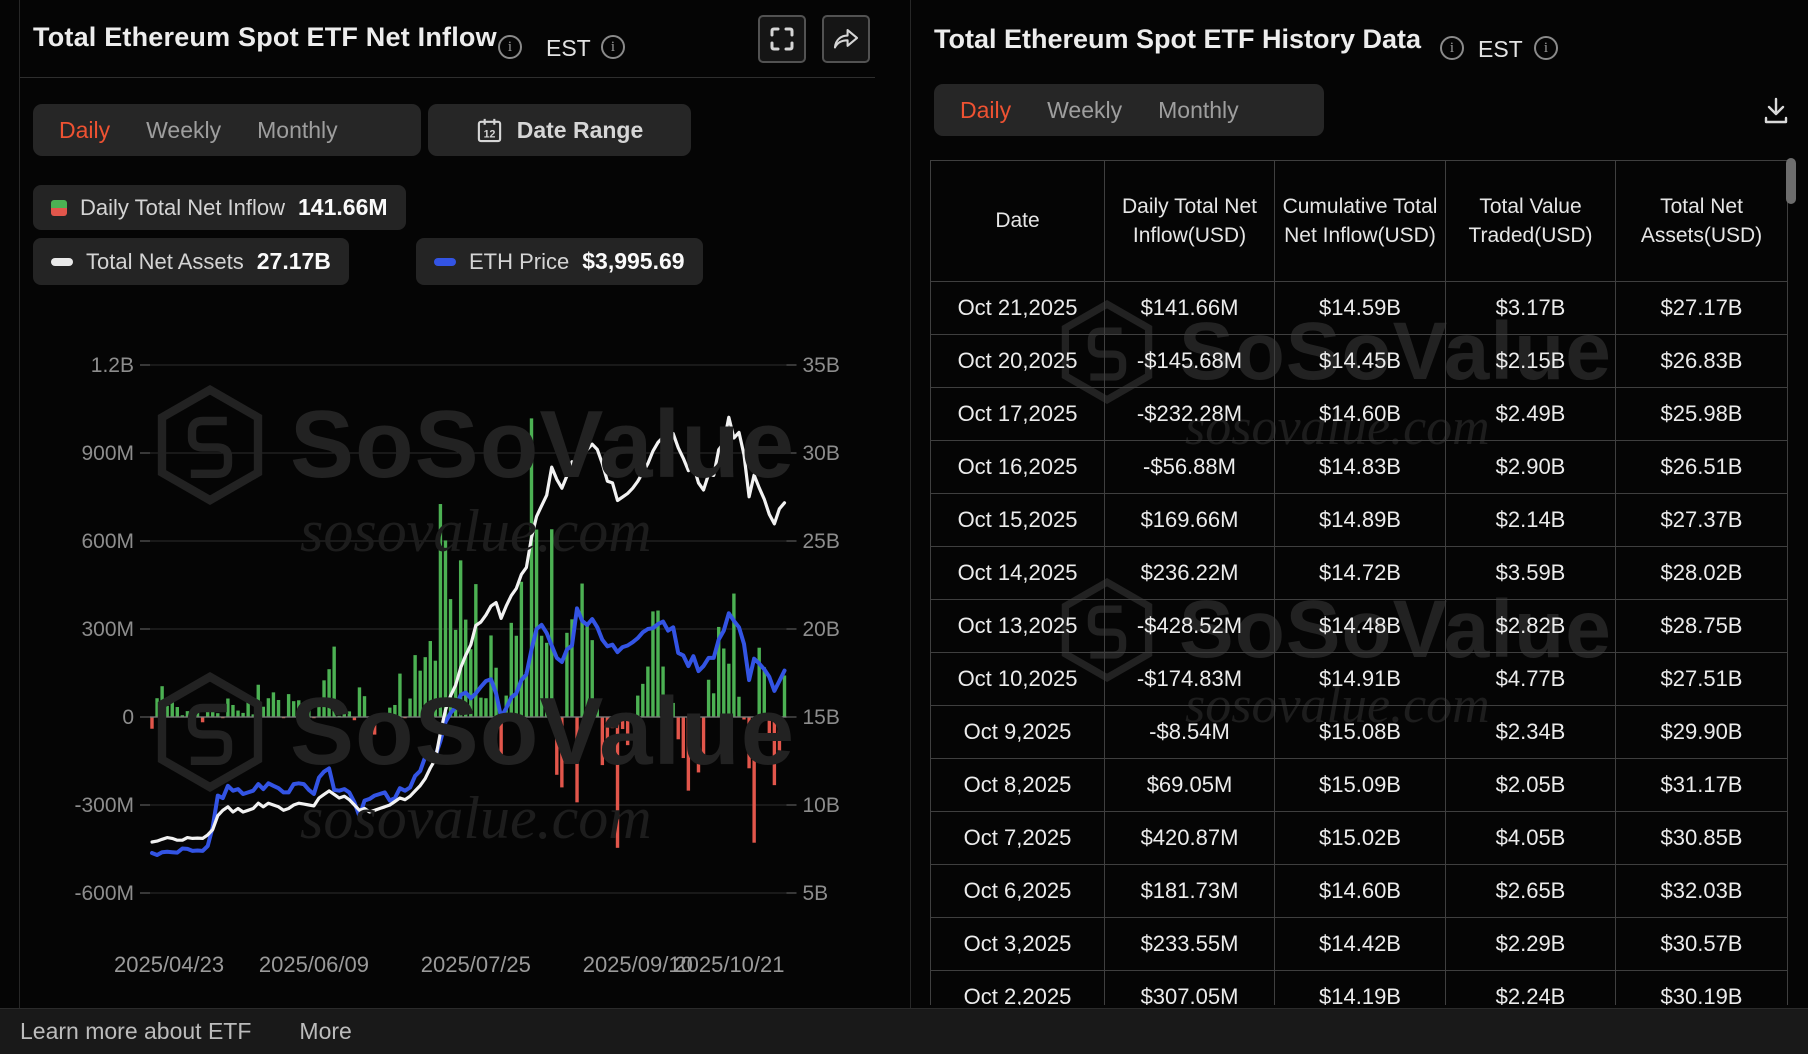  I want to click on daily-inflow-cell: $69.05M, so click(1189, 785).